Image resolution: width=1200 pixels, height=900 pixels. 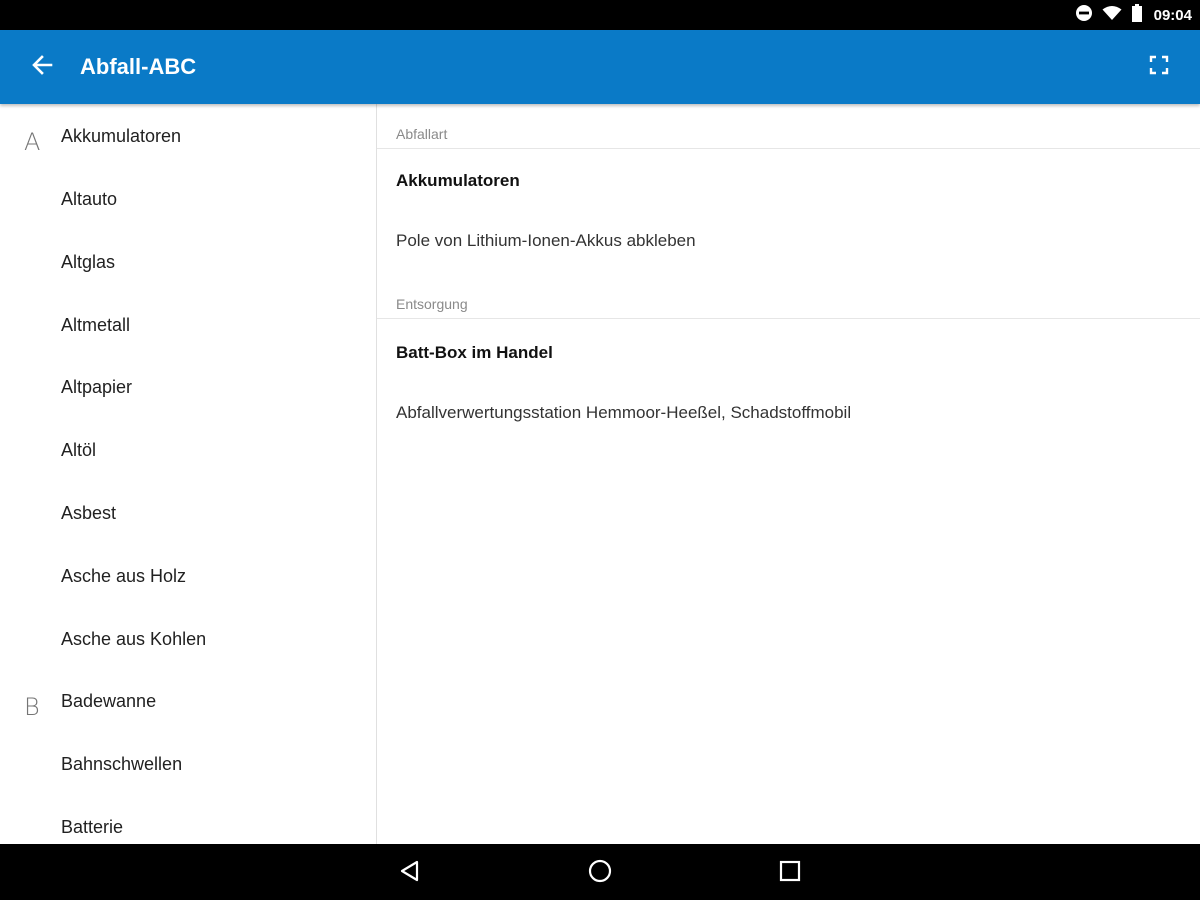 I want to click on list-item: Altauto, so click(x=188, y=198).